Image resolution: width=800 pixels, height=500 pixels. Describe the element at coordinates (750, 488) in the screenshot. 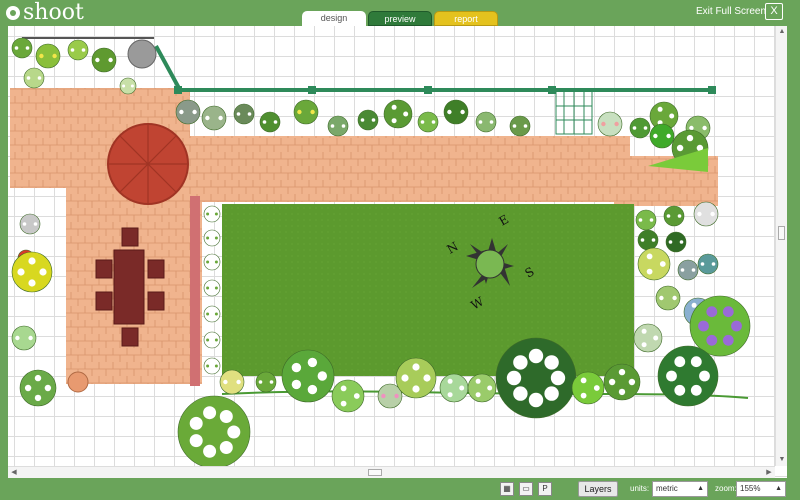

I see `zoom-value: 155%` at that location.